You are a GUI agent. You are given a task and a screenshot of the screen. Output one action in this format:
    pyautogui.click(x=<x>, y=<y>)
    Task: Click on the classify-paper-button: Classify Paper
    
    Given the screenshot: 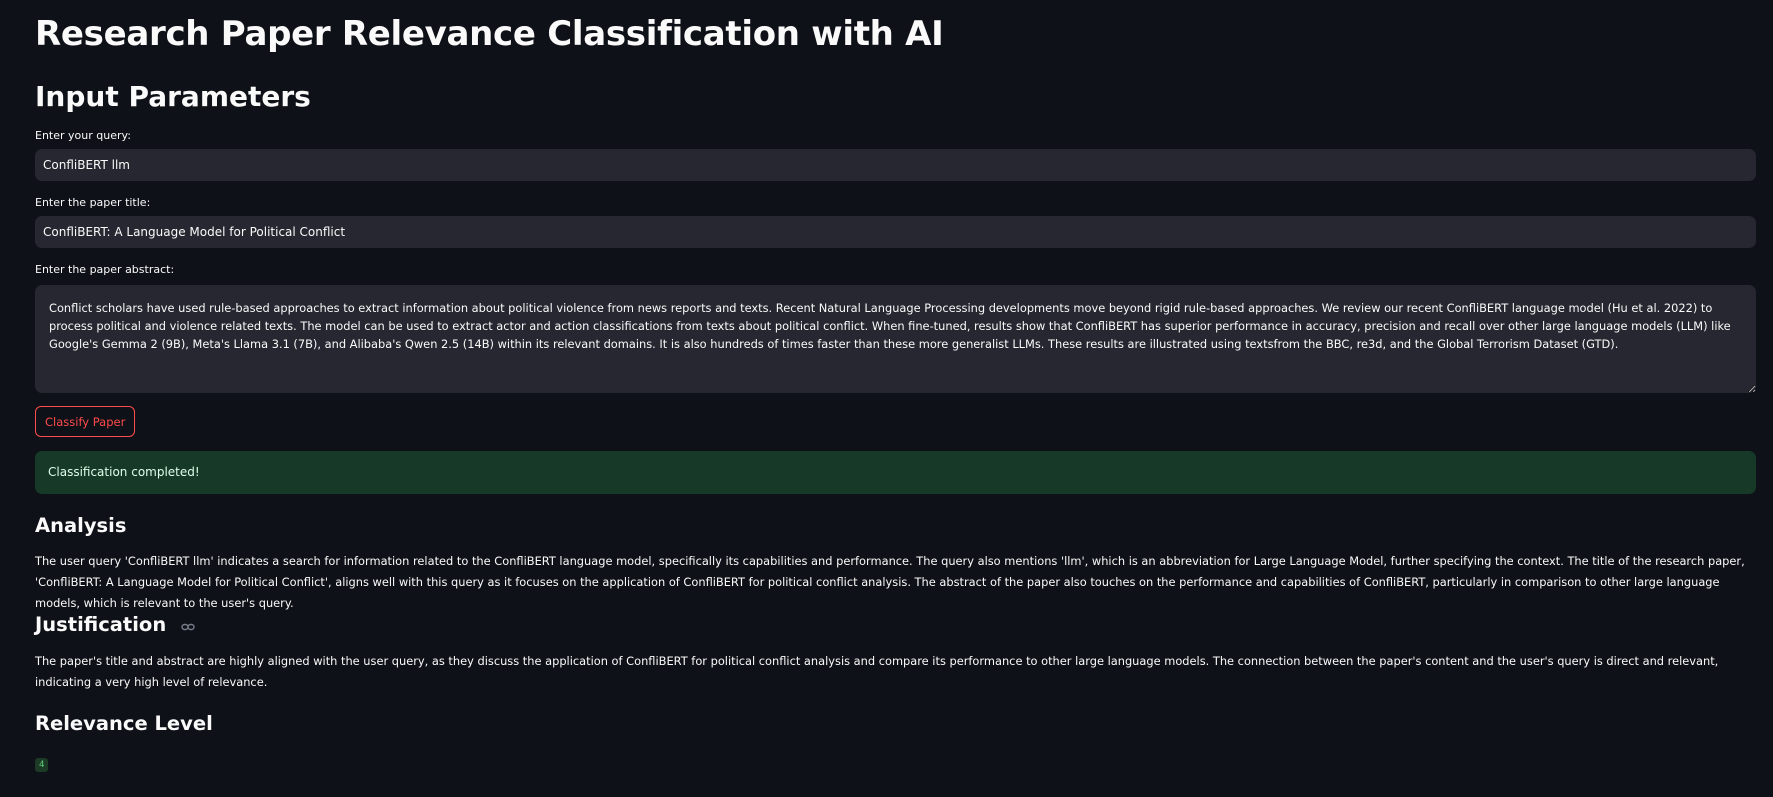 What is the action you would take?
    pyautogui.click(x=85, y=421)
    